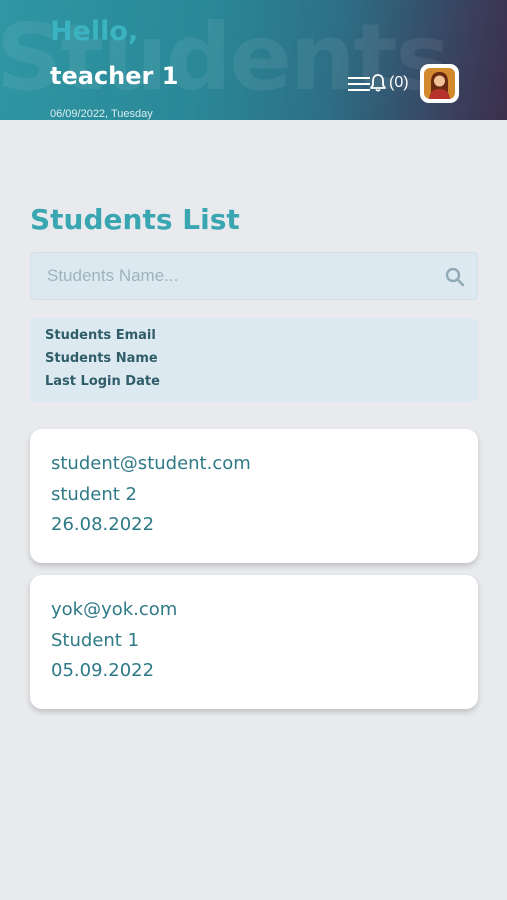 The width and height of the screenshot is (507, 900). What do you see at coordinates (102, 381) in the screenshot?
I see `column-label-last-login: Last Login Date` at bounding box center [102, 381].